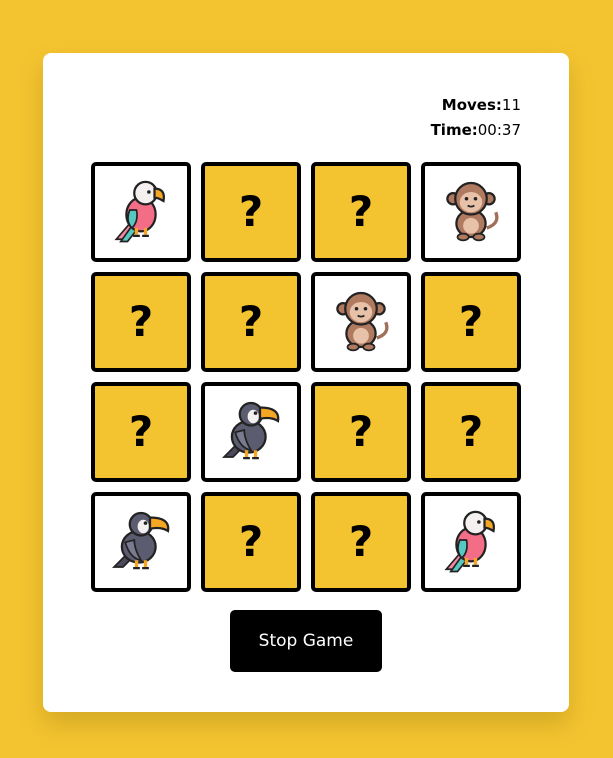 The height and width of the screenshot is (758, 613). Describe the element at coordinates (454, 130) in the screenshot. I see `time-label: Time:` at that location.